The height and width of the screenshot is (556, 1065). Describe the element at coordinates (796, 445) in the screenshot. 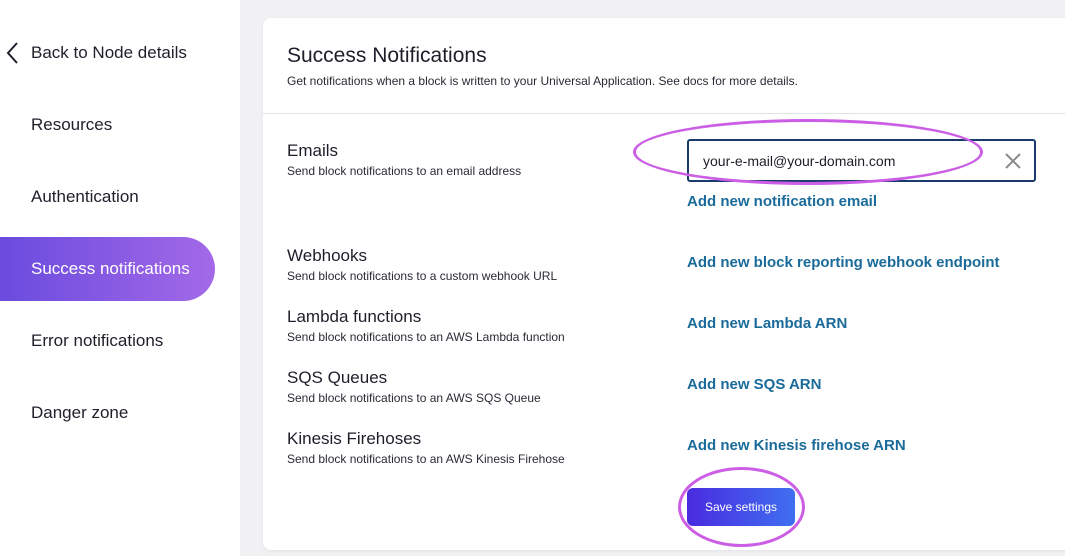

I see `add-kinesis-firehose-arn-link: Add new Kinesis firehose ARN` at that location.